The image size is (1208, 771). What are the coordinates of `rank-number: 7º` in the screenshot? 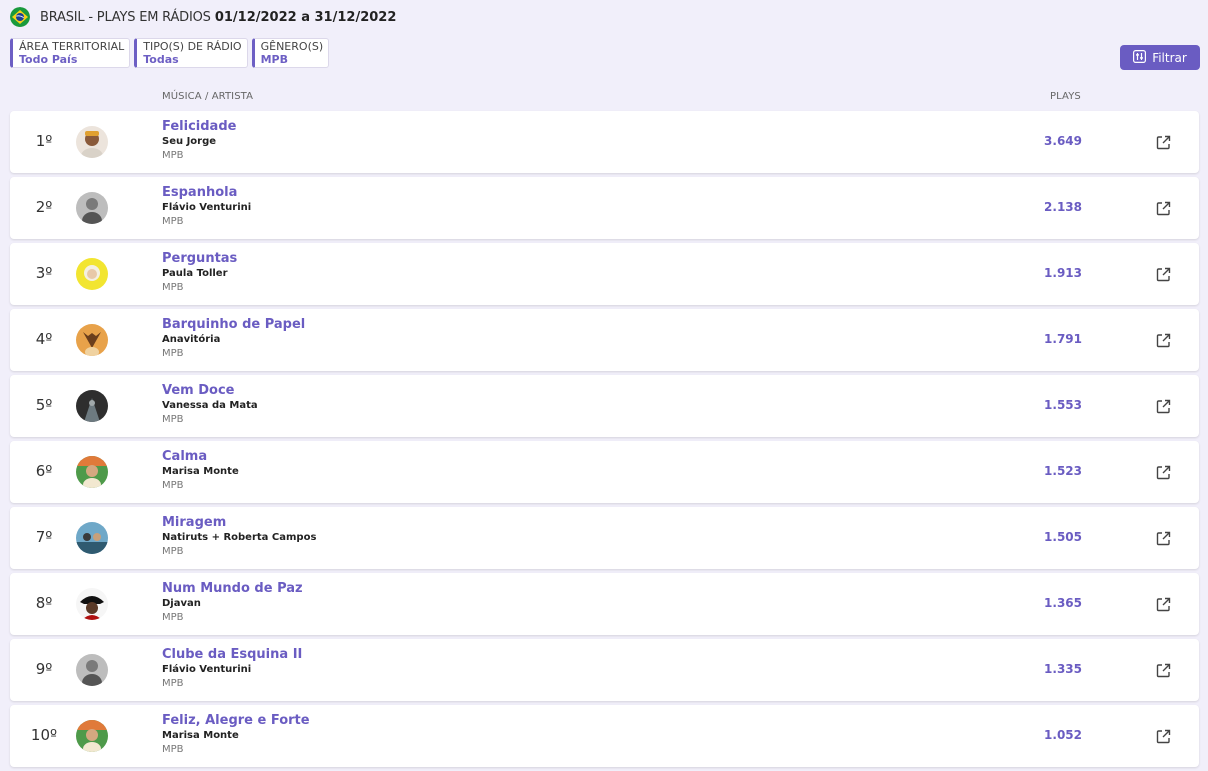 It's located at (44, 537).